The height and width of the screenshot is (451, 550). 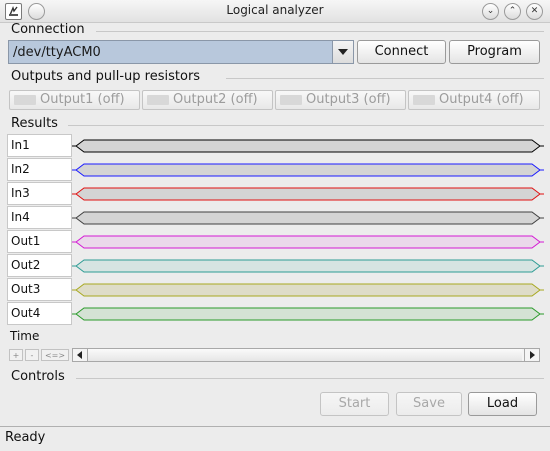 I want to click on minimize-button: ⌄, so click(x=490, y=11).